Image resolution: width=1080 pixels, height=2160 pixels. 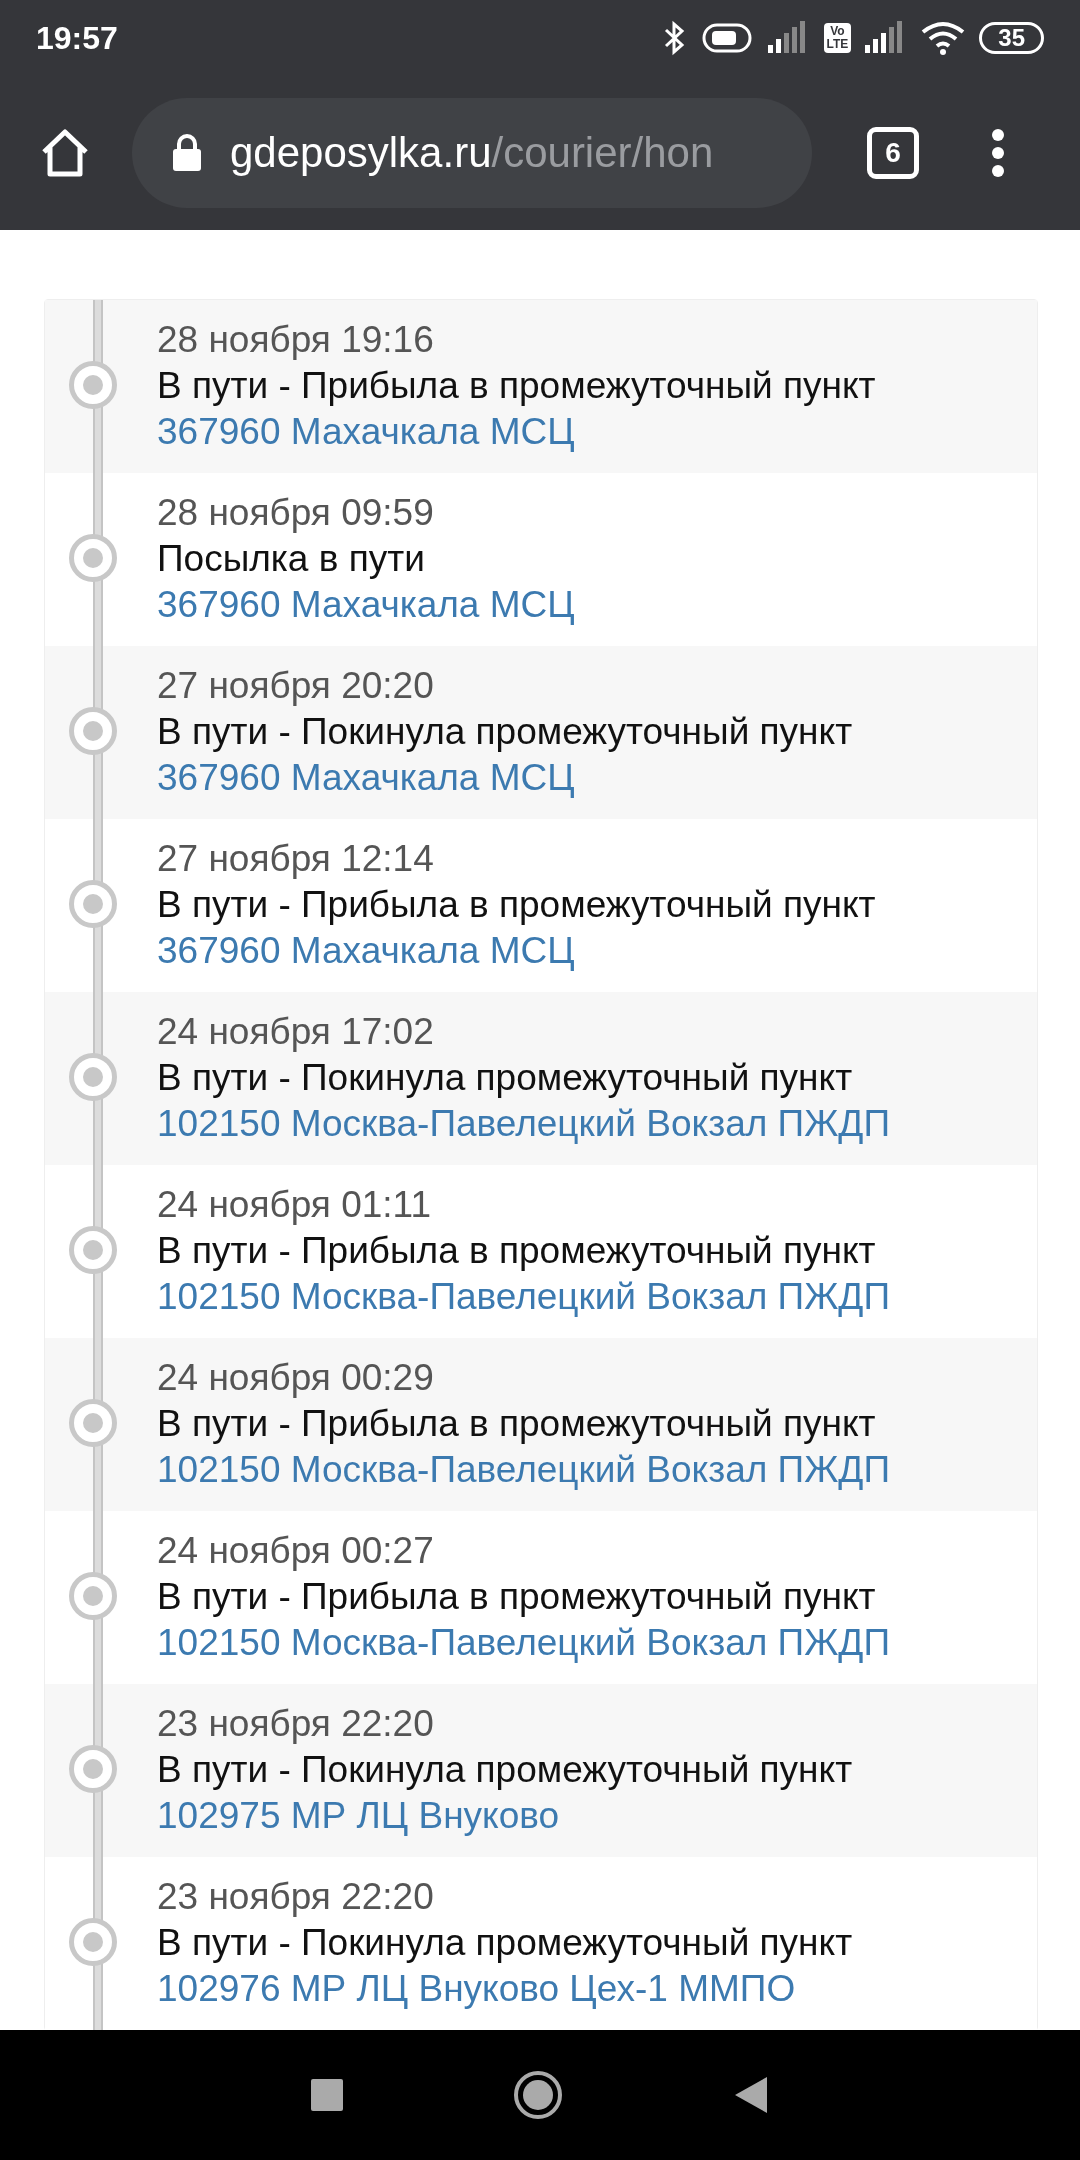 I want to click on event-status: Посылка в пути, so click(x=291, y=559).